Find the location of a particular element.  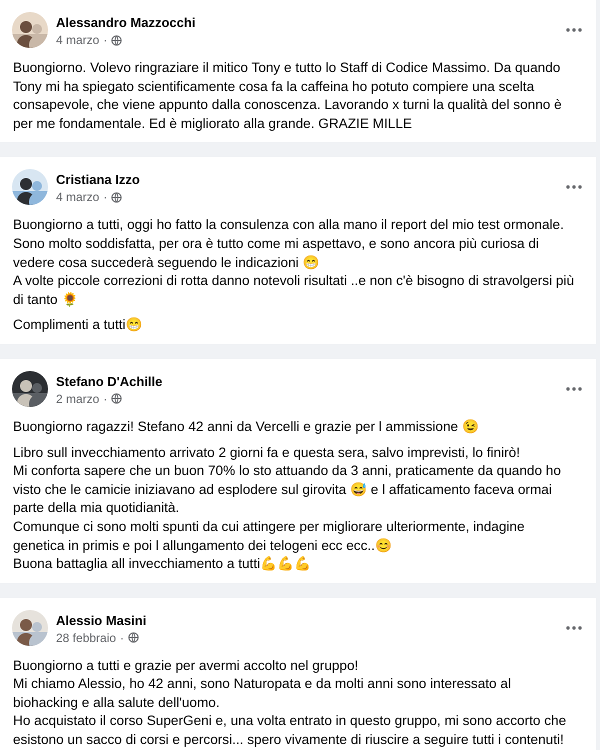

author-name: Stefano D'Achille is located at coordinates (306, 381).